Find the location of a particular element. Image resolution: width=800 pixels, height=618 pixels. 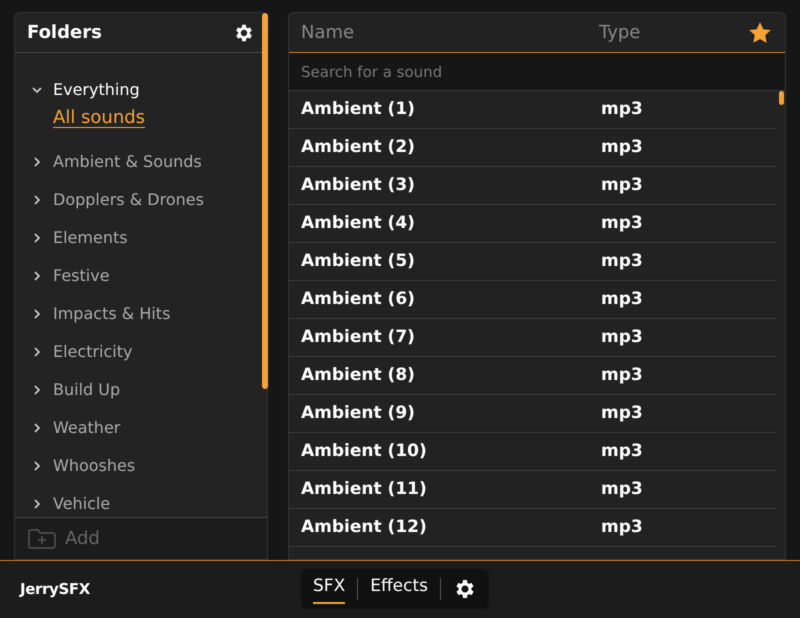

folder-item: Impacts & Hits is located at coordinates (111, 314).